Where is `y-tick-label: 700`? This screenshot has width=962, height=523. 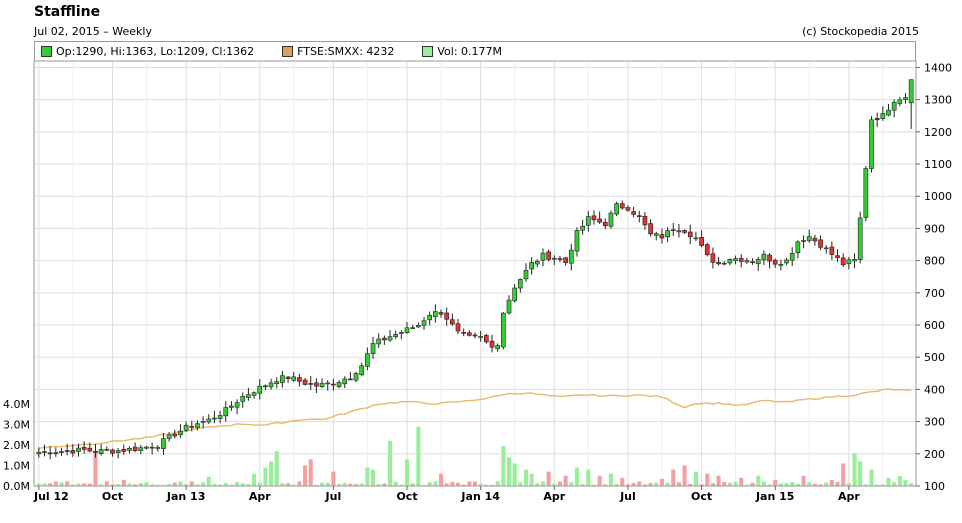 y-tick-label: 700 is located at coordinates (934, 293).